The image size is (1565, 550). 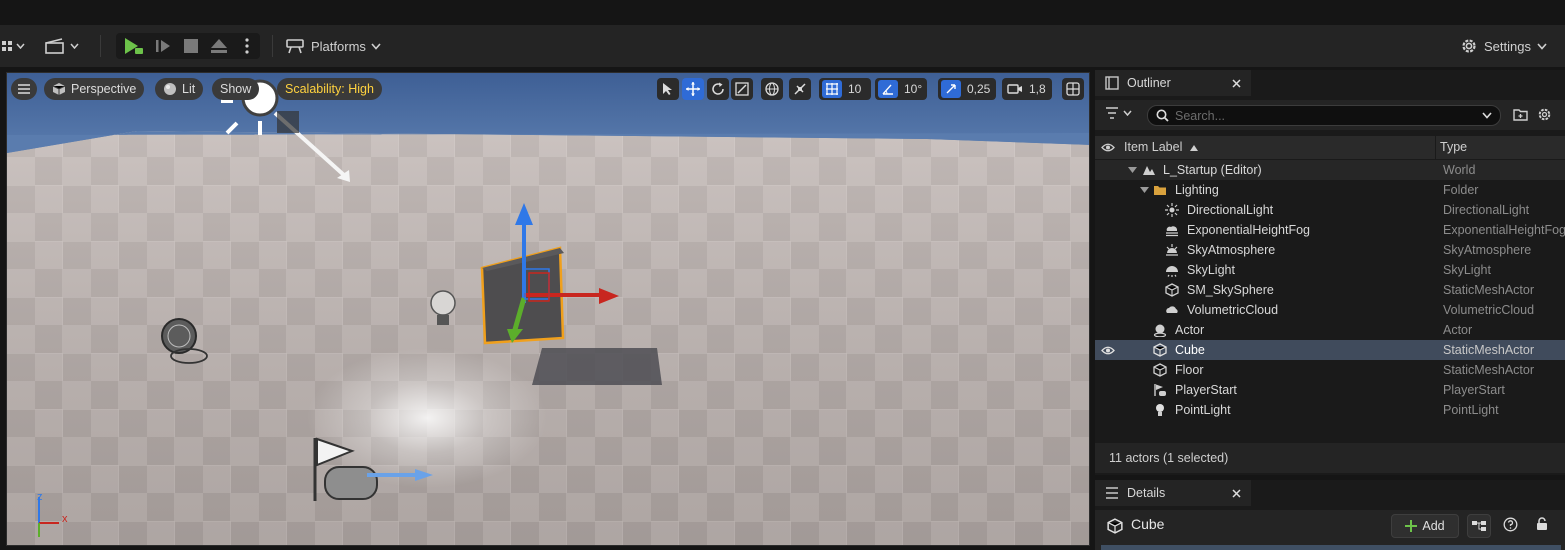 I want to click on stop-icon, so click(x=191, y=46).